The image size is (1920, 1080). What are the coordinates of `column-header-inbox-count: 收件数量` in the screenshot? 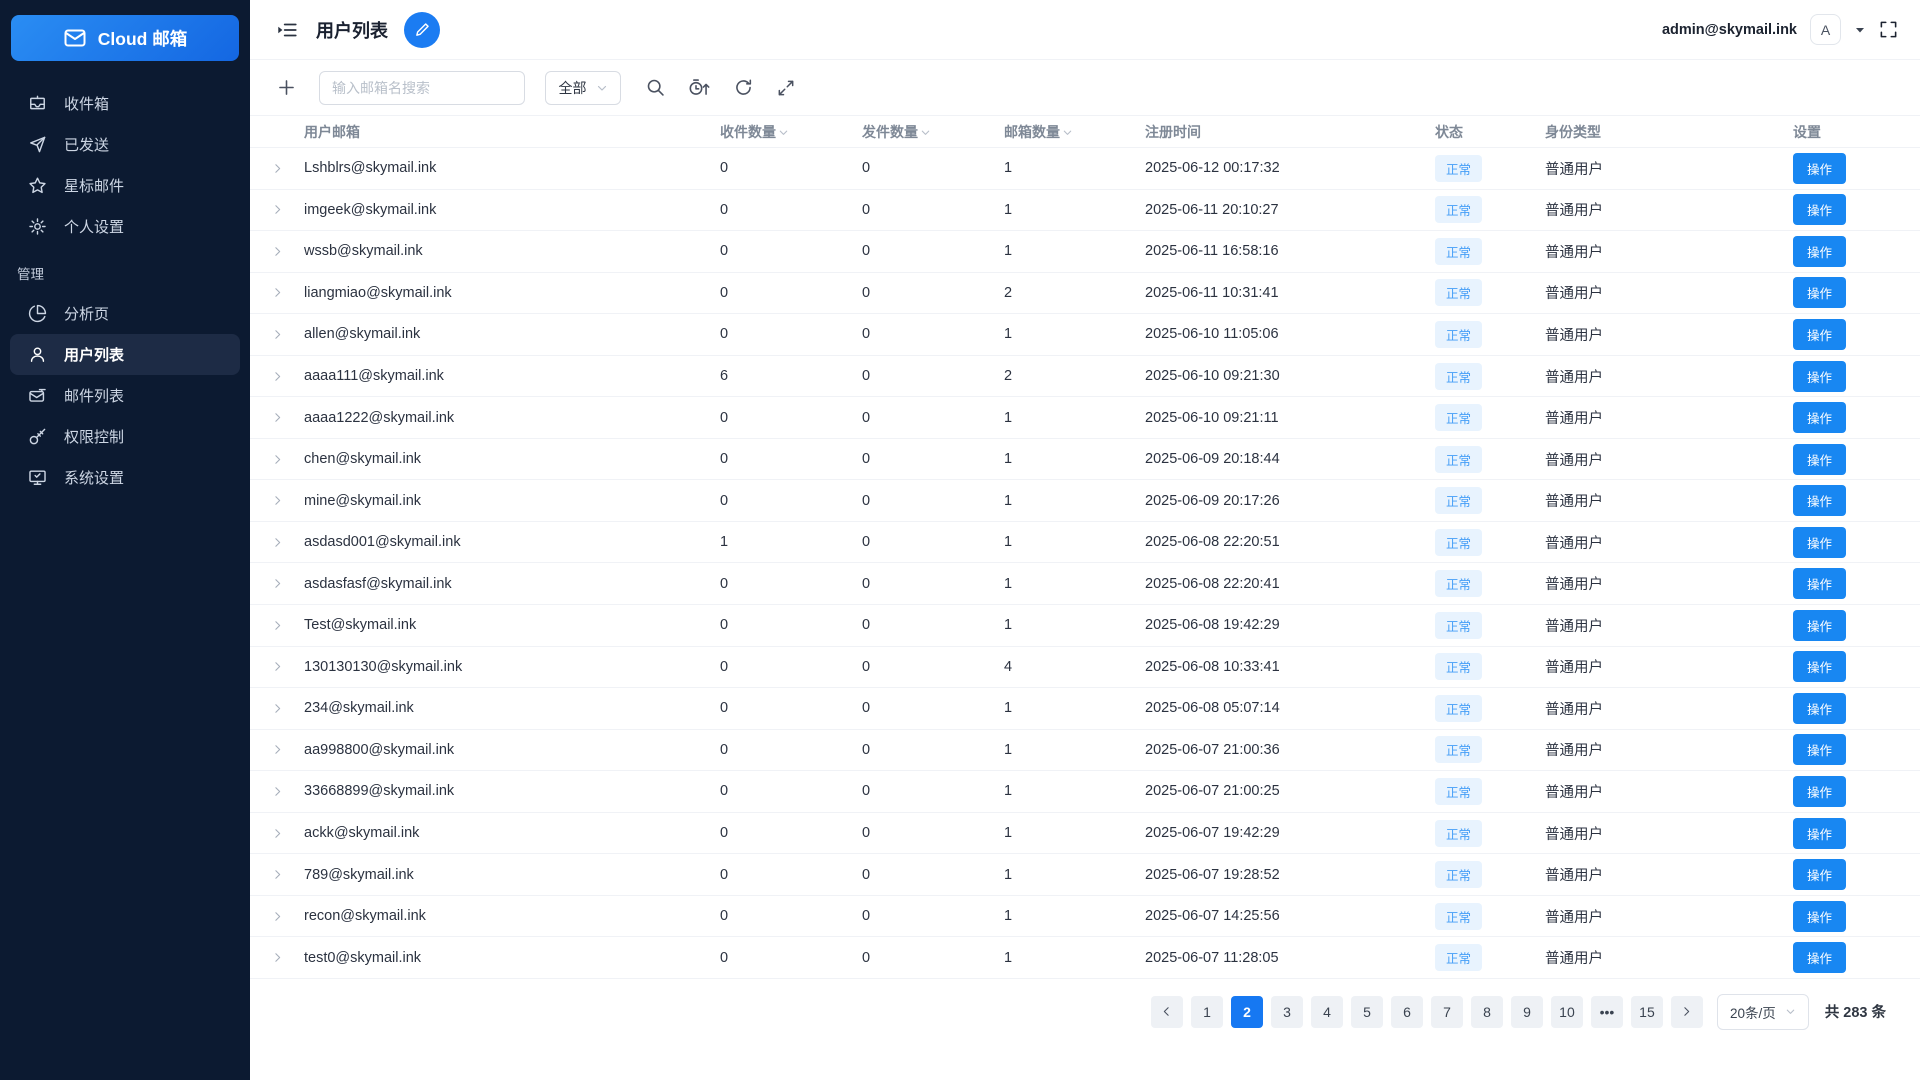 It's located at (791, 132).